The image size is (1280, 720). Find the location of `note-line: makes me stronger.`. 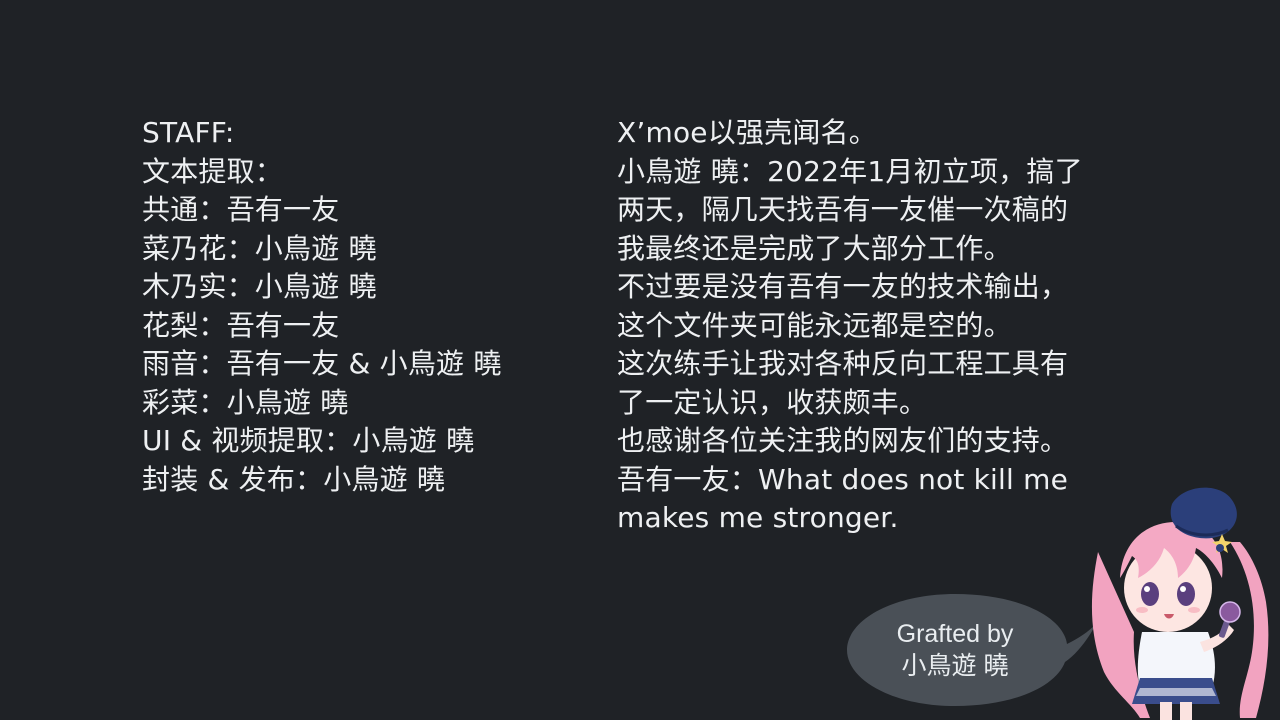

note-line: makes me stronger. is located at coordinates (758, 517).